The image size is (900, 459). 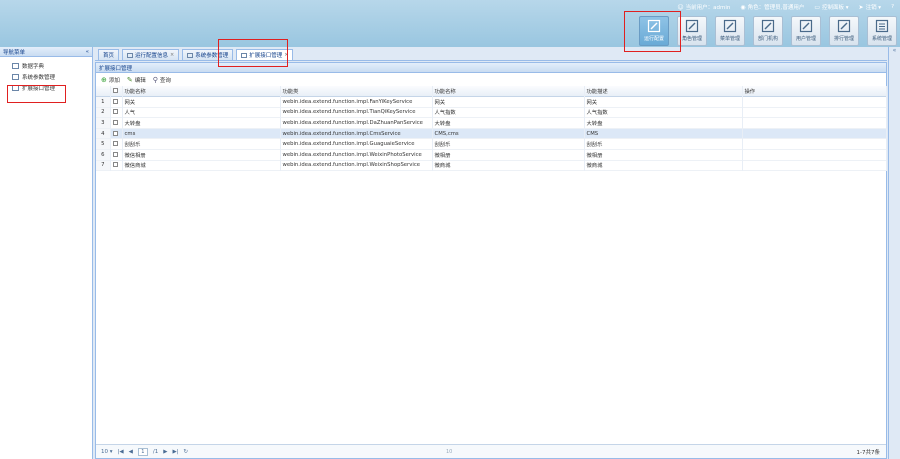 I want to click on role-icon: ◉, so click(x=743, y=7).